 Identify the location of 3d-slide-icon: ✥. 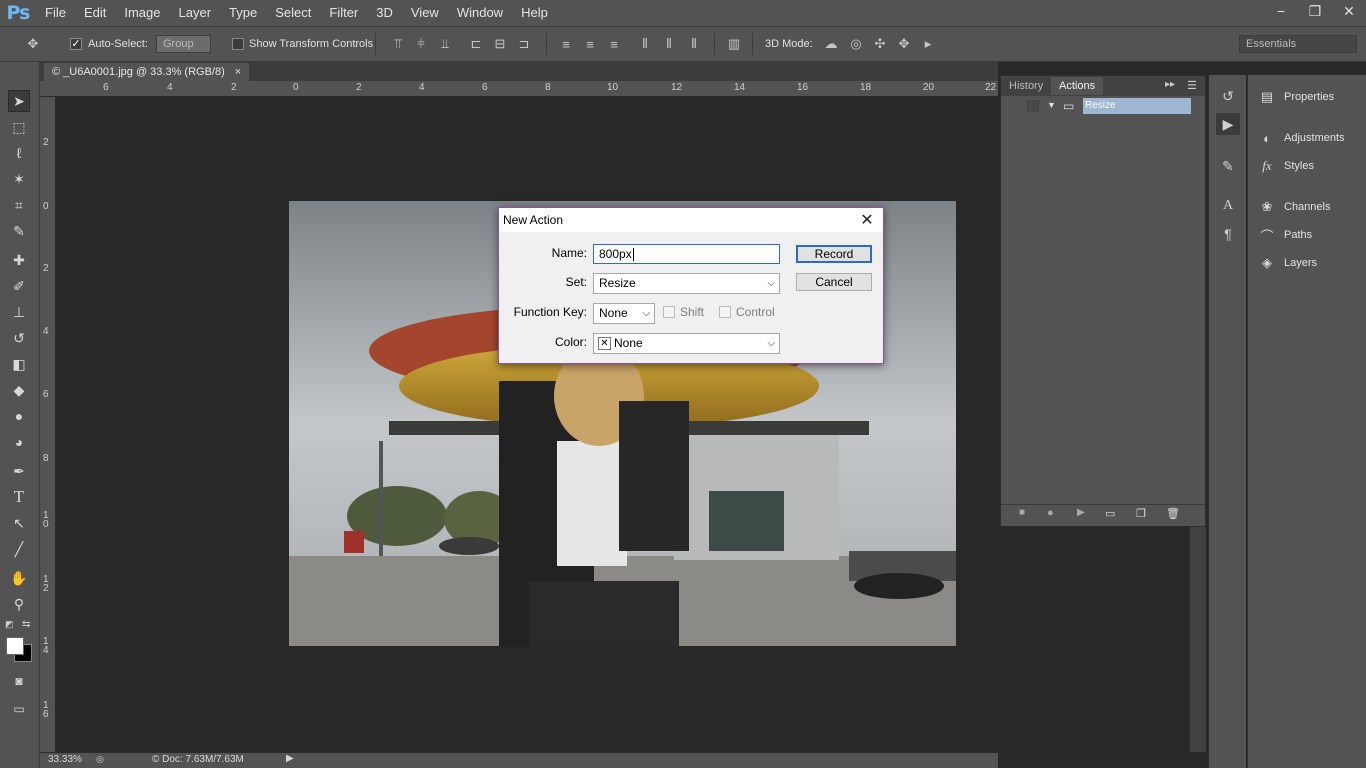
(904, 44).